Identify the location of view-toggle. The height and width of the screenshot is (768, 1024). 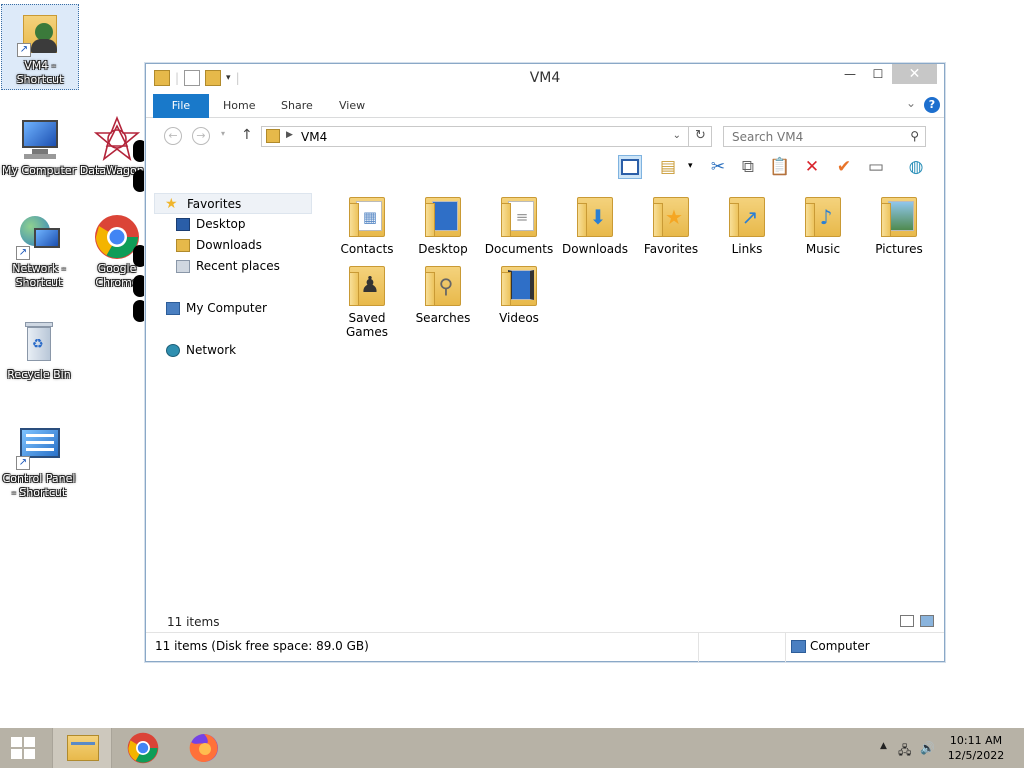
(917, 621).